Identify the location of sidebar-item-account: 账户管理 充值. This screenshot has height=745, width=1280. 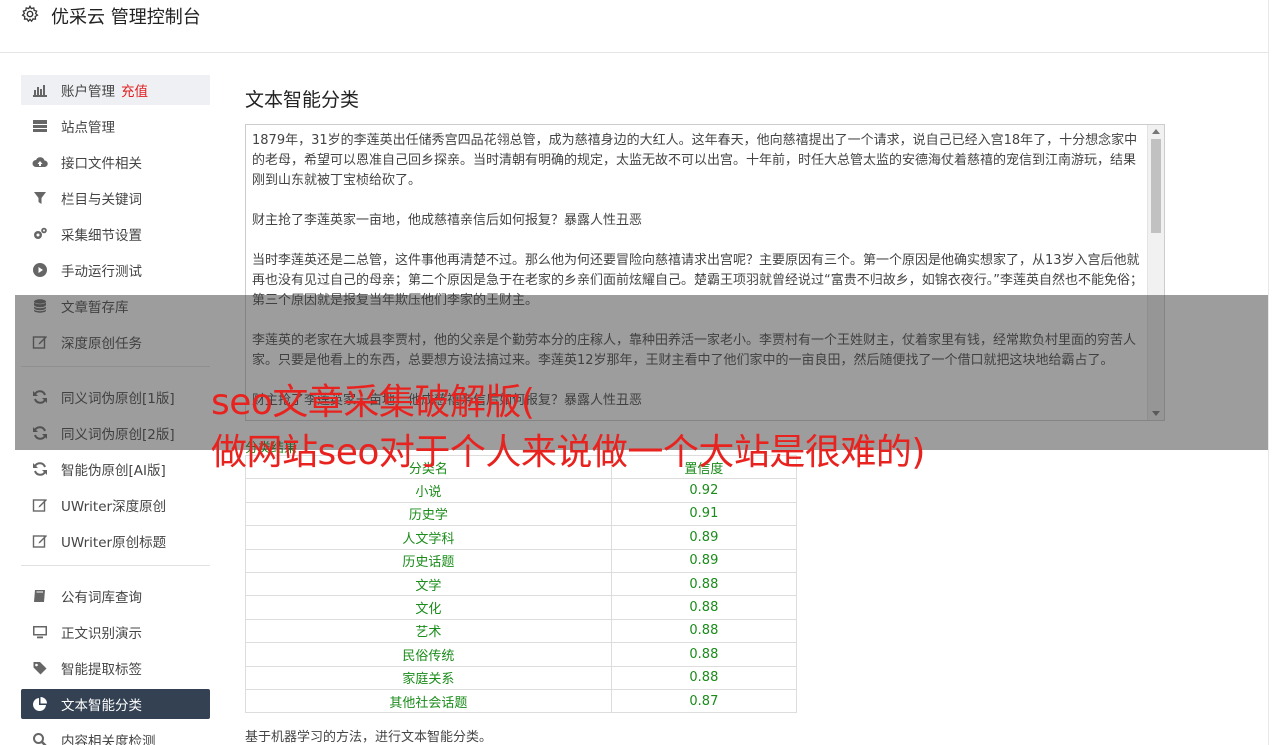
(115, 90).